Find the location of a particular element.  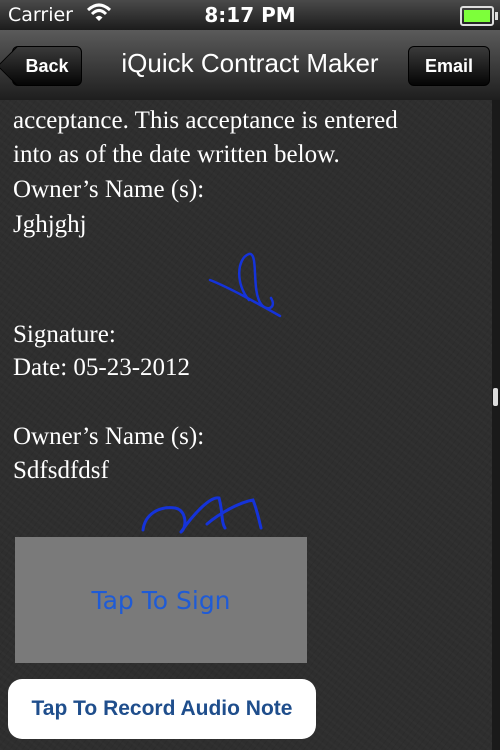

document-text-line: acceptance. This acceptance is entered is located at coordinates (205, 120).